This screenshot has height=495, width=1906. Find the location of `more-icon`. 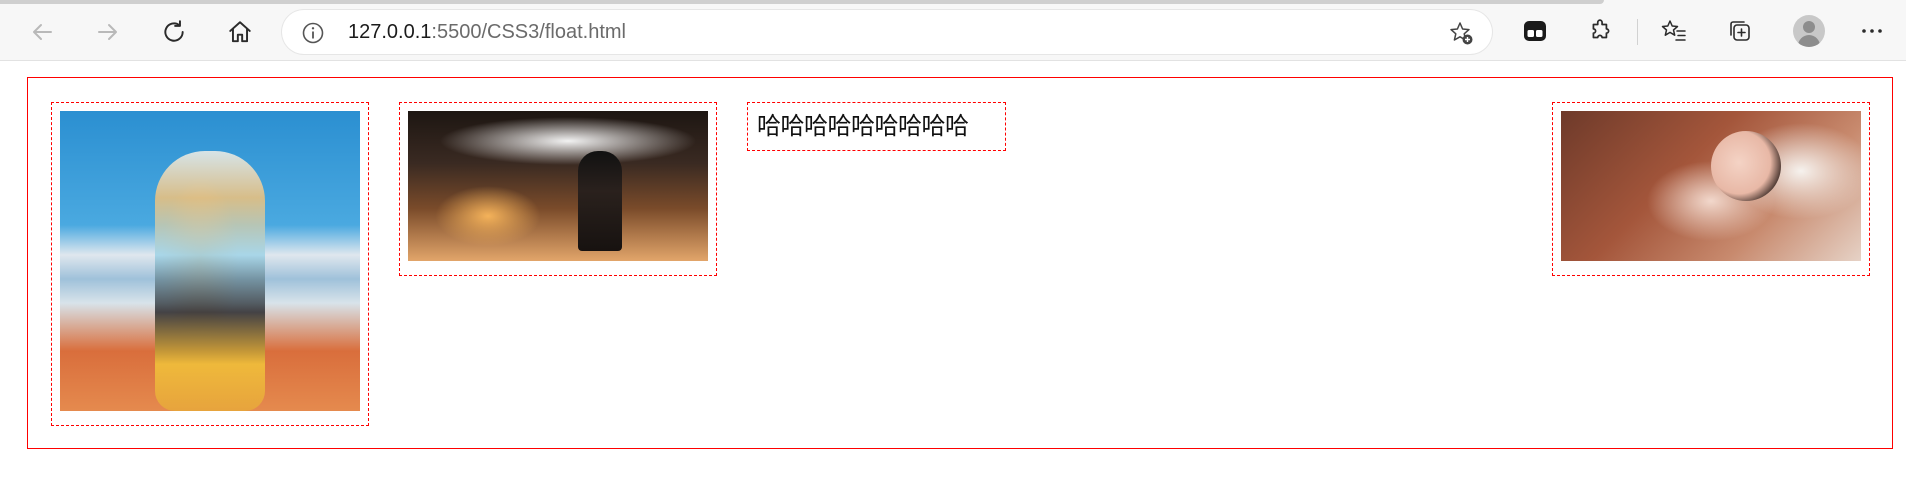

more-icon is located at coordinates (1872, 31).